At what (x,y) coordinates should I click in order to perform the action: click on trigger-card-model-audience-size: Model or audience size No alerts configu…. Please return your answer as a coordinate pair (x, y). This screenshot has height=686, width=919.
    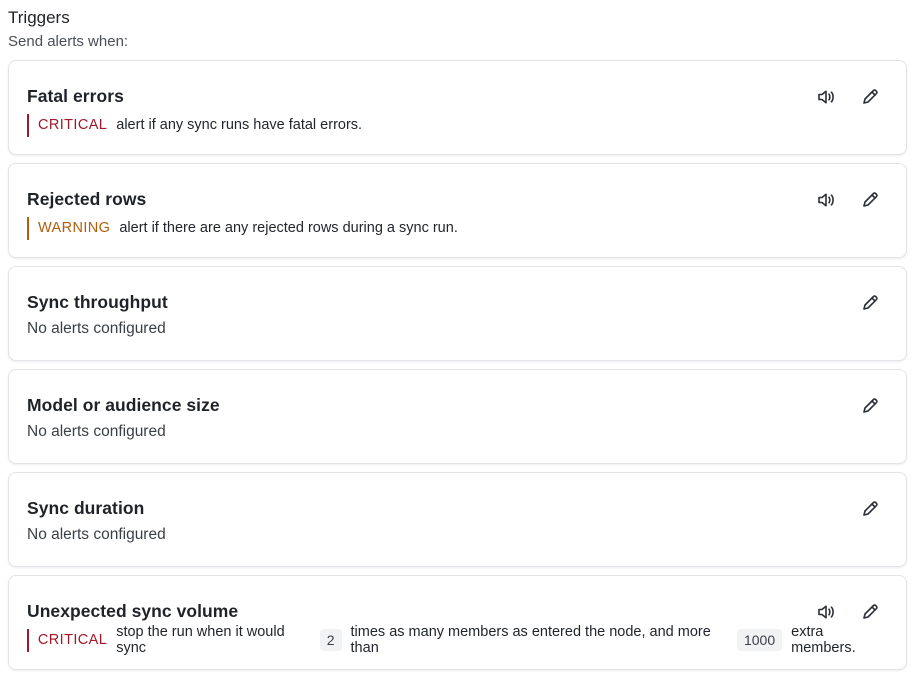
    Looking at the image, I should click on (457, 416).